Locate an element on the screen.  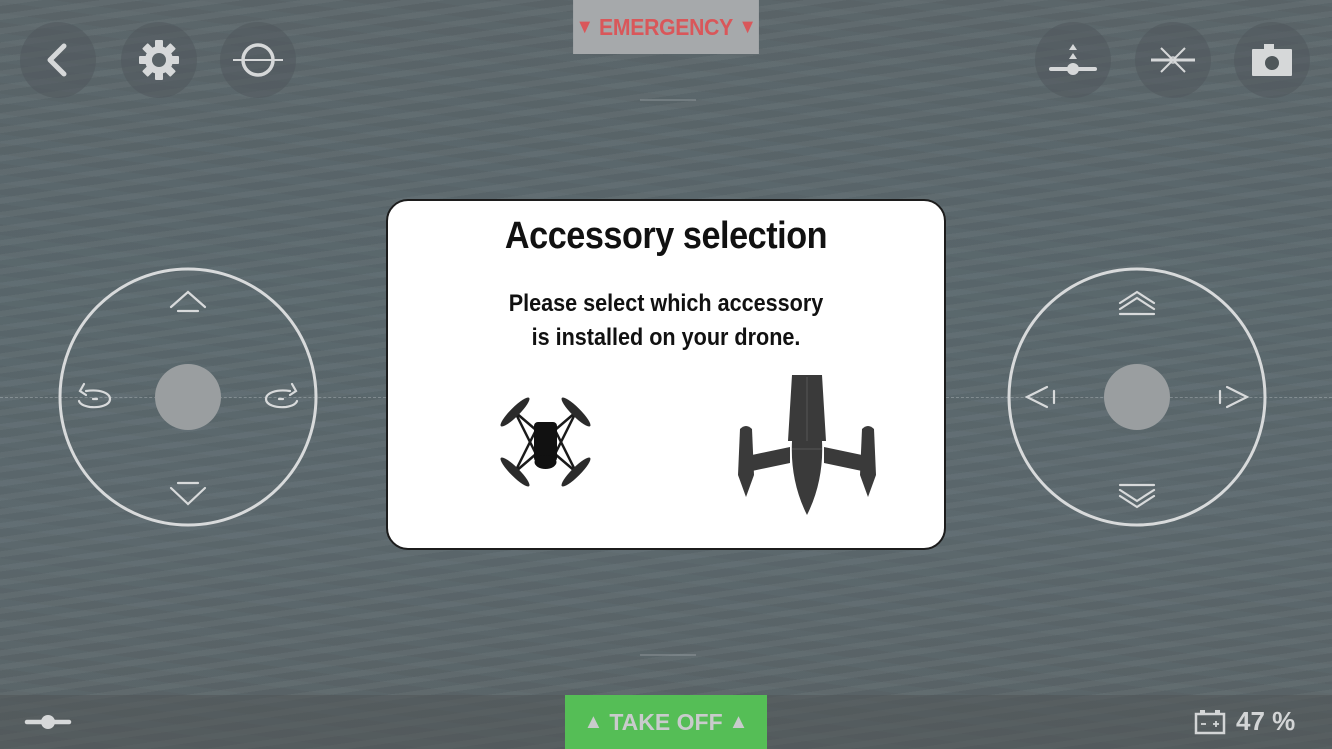
slider-icon is located at coordinates (48, 722).